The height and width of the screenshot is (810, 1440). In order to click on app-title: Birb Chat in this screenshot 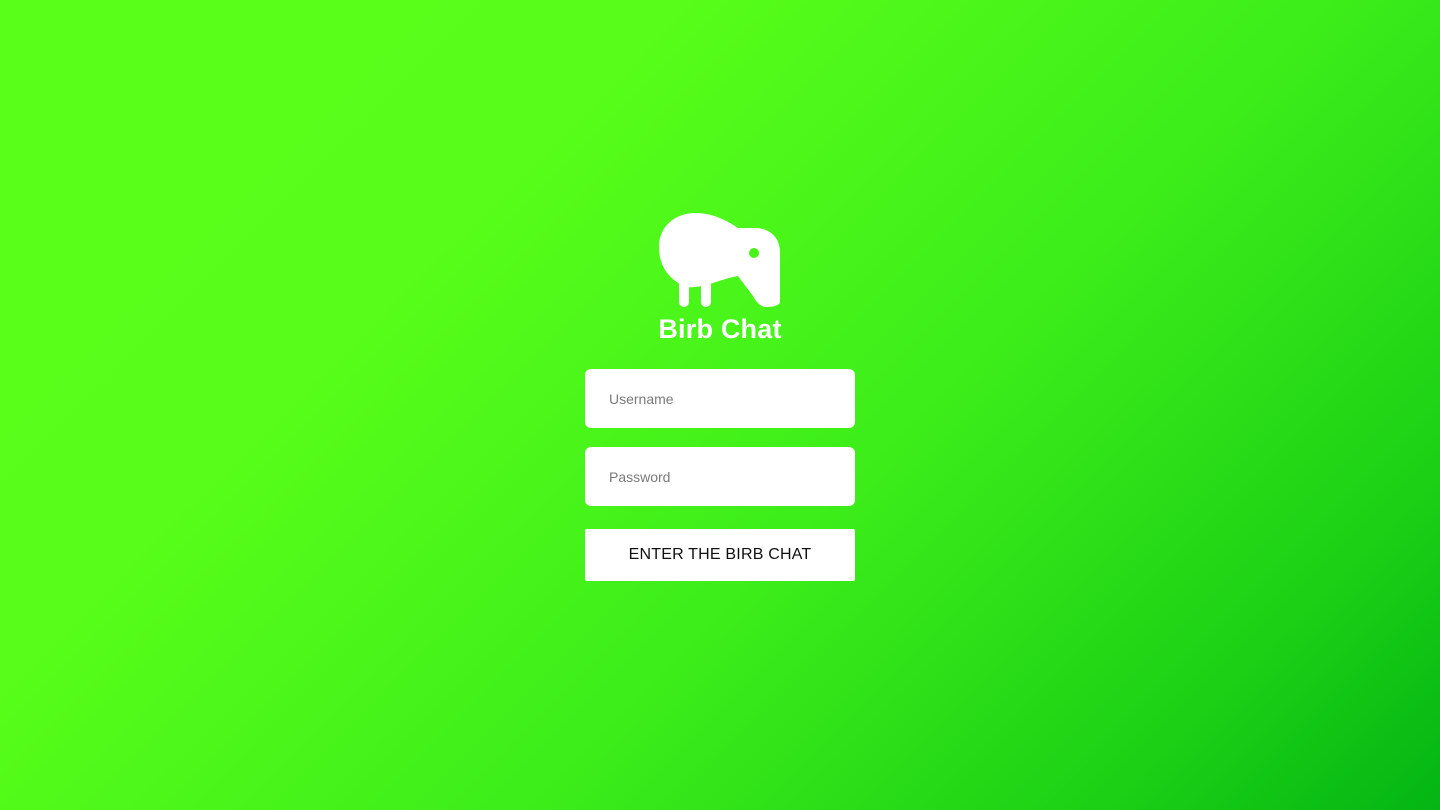, I will do `click(720, 329)`.